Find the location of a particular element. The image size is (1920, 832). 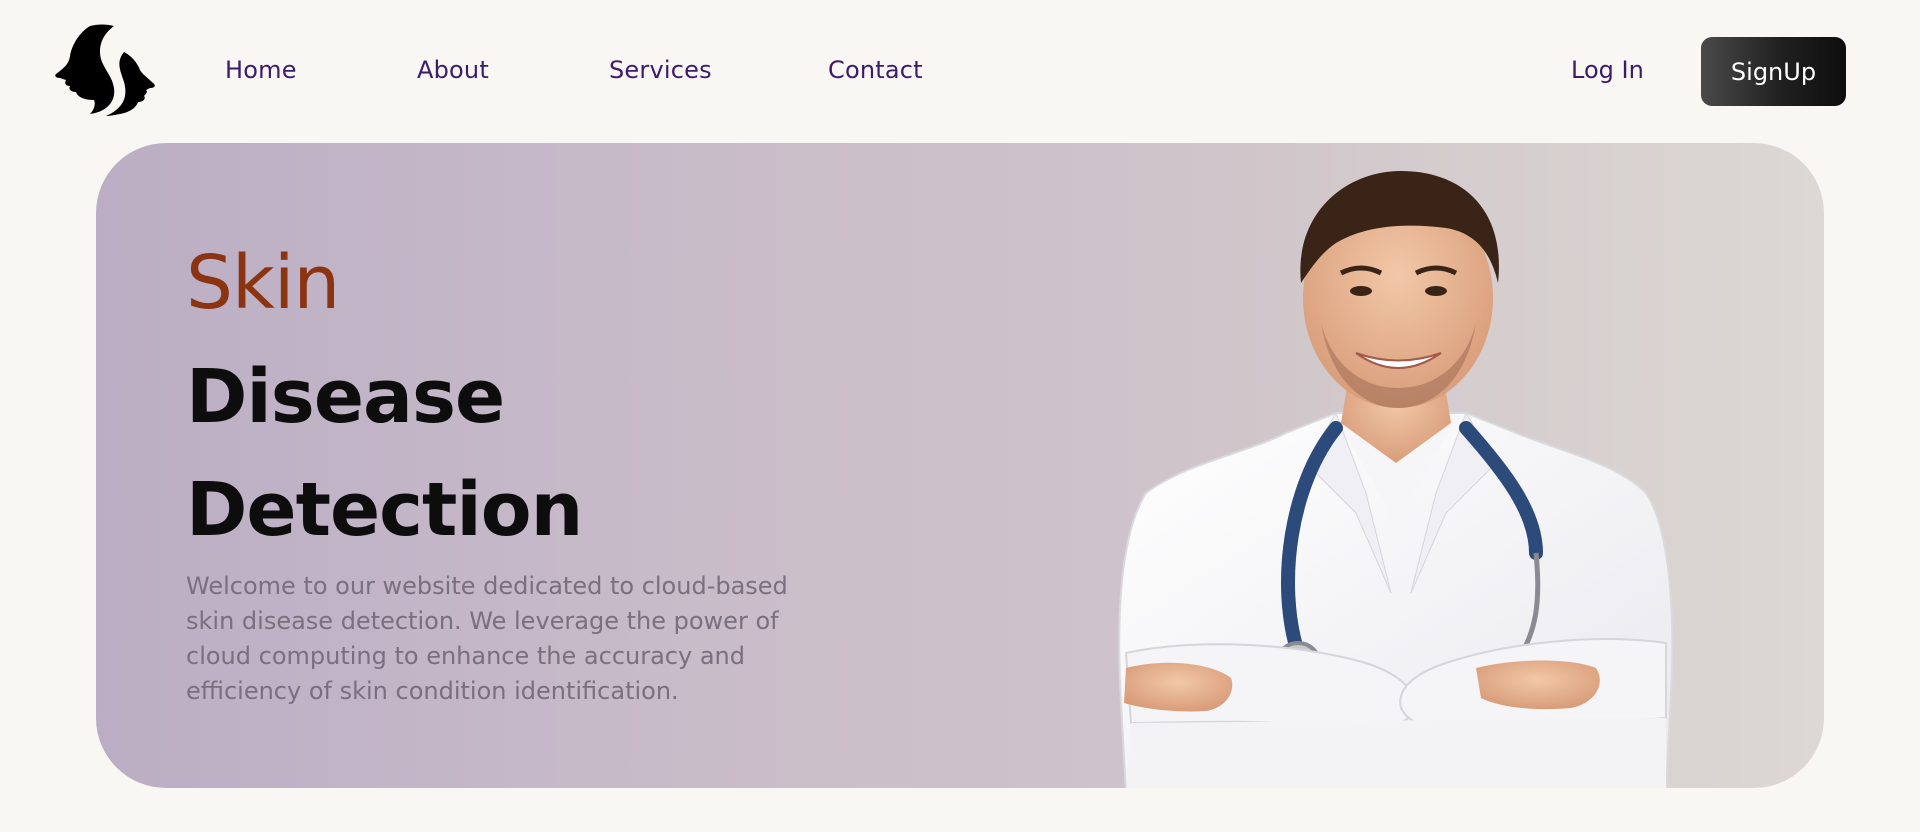

login-link: Log In is located at coordinates (1607, 70).